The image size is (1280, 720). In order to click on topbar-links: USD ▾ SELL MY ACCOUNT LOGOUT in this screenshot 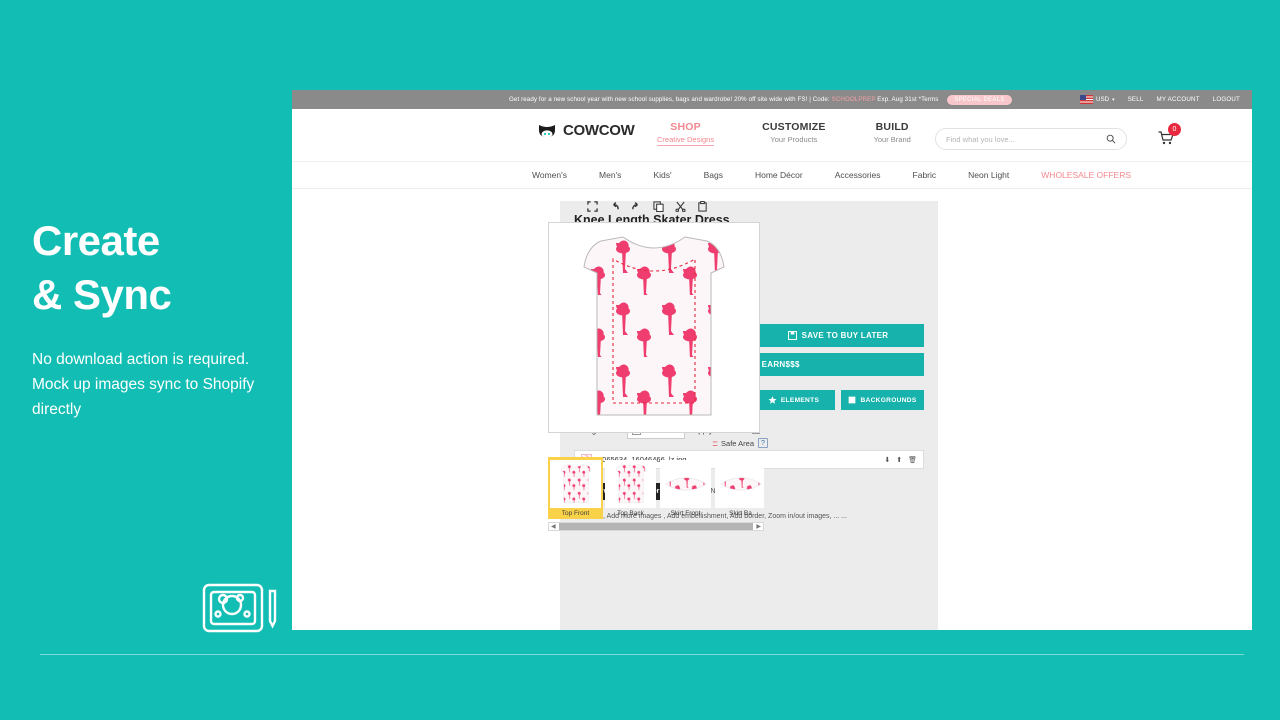, I will do `click(1160, 99)`.